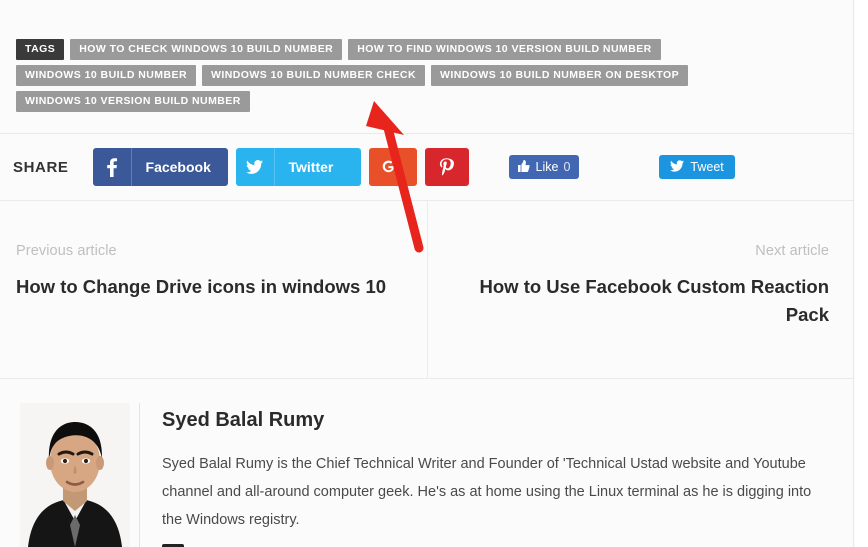 The height and width of the screenshot is (547, 868). I want to click on share-label: SHARE, so click(41, 167).